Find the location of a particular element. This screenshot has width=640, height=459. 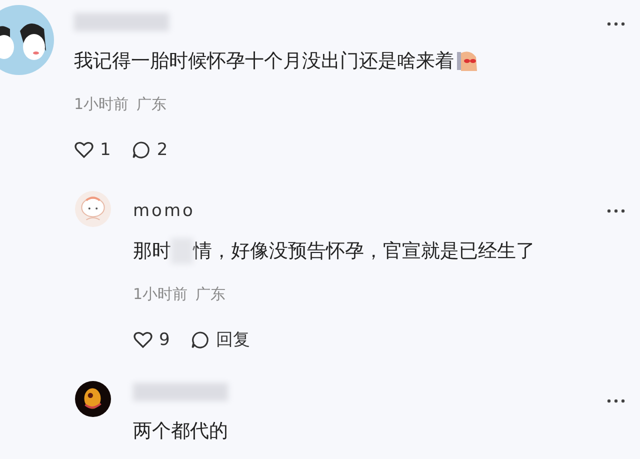

comment-text: 我记得一胎时候怀孕十个月没出门还是啥来着 is located at coordinates (264, 61).